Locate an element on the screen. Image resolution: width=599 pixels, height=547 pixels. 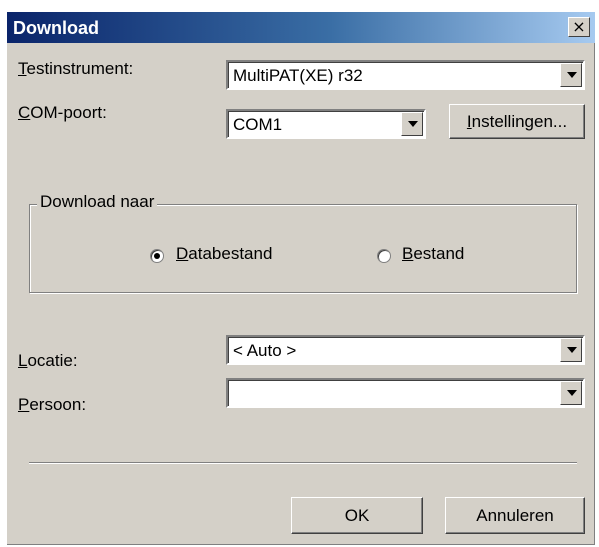
group-title: Download naar is located at coordinates (97, 202).